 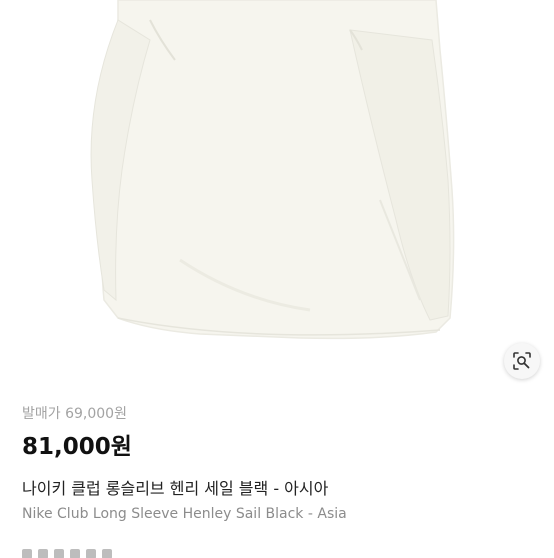 What do you see at coordinates (277, 414) in the screenshot?
I see `release-price: 발매가 69,000원` at bounding box center [277, 414].